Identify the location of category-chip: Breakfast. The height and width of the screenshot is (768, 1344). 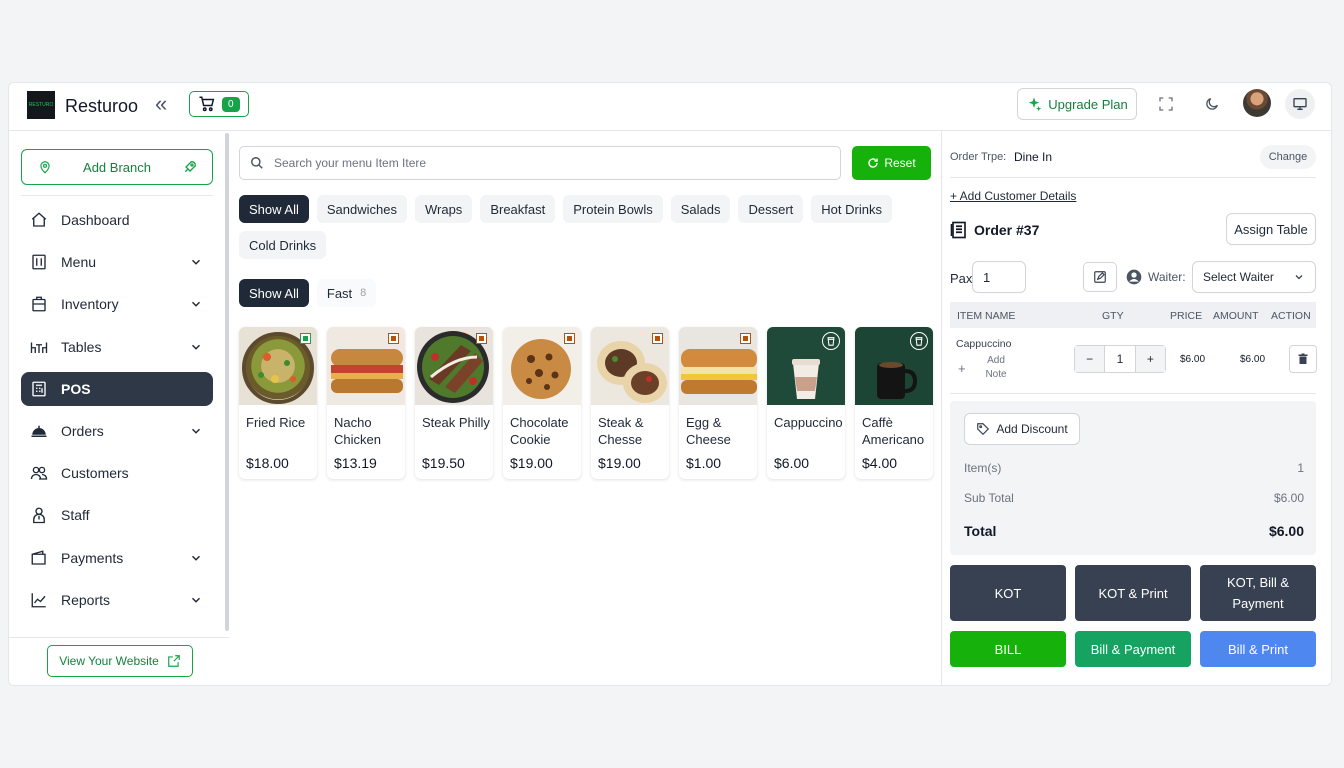
(518, 209).